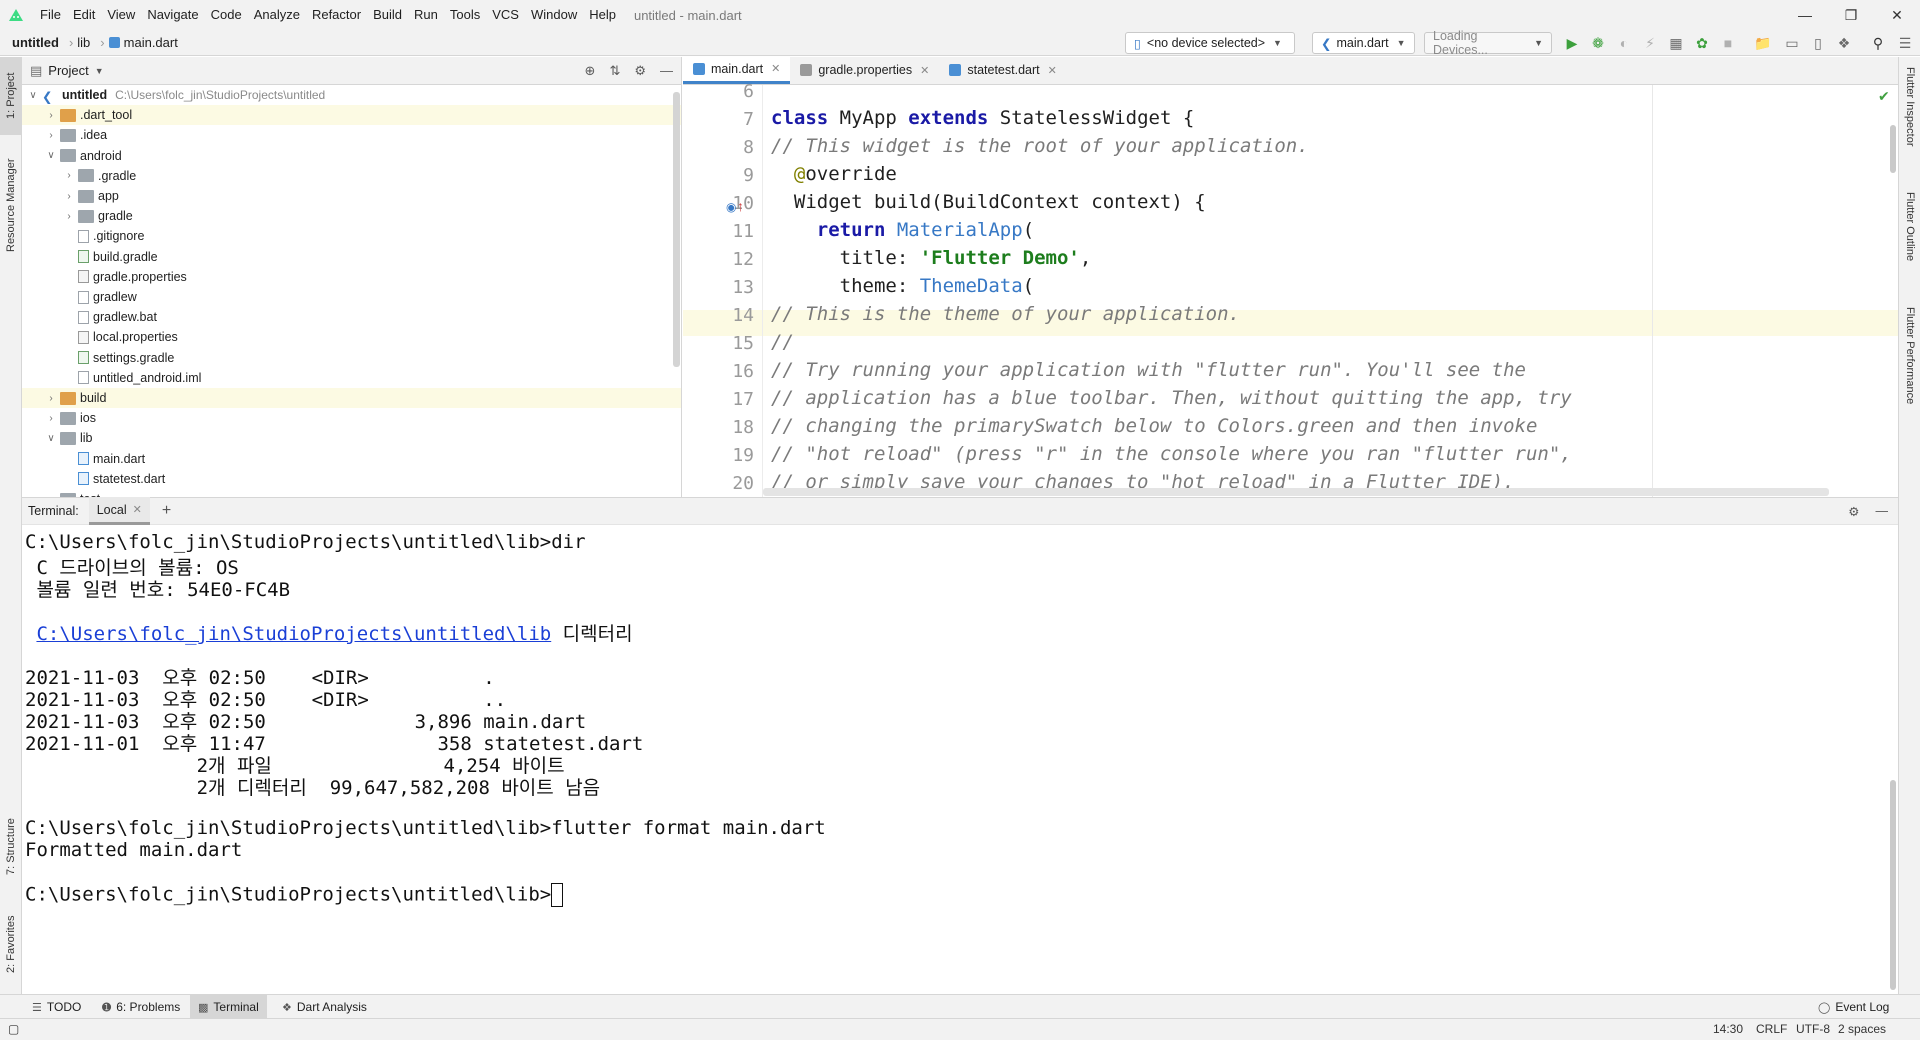 This screenshot has width=1920, height=1040. Describe the element at coordinates (351, 115) in the screenshot. I see `tree-item-dart-tool: › .dart_tool` at that location.